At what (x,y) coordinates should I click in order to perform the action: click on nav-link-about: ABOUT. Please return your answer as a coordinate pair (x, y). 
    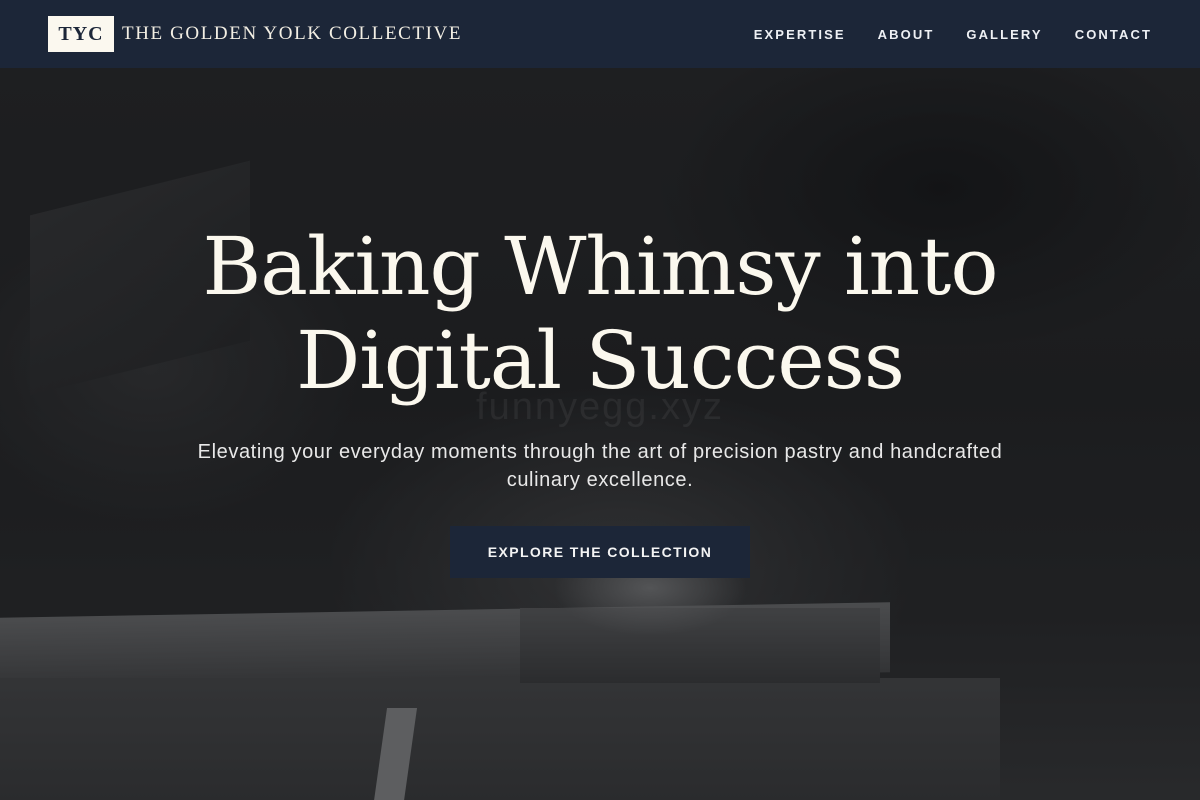
    Looking at the image, I should click on (906, 34).